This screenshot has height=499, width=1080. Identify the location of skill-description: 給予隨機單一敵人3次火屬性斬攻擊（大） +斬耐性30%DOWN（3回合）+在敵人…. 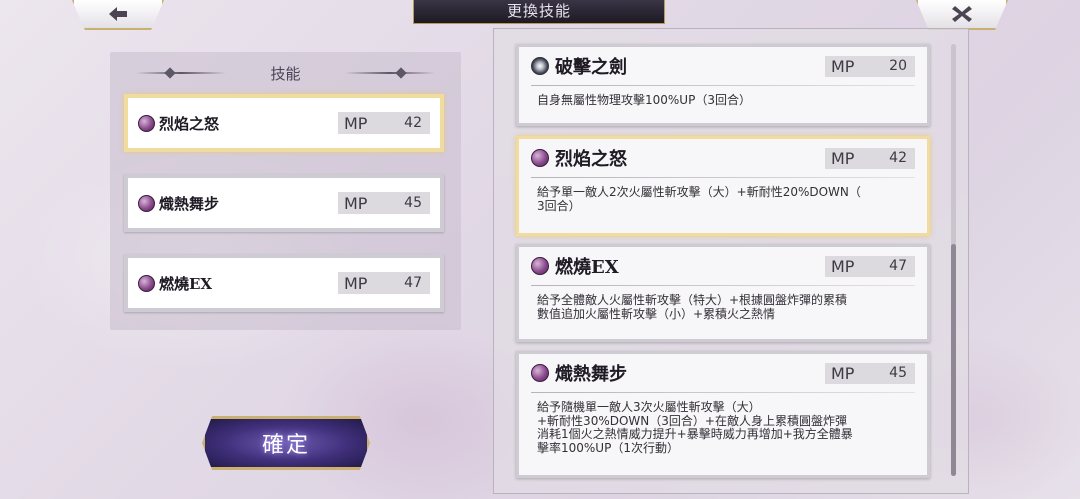
(695, 427).